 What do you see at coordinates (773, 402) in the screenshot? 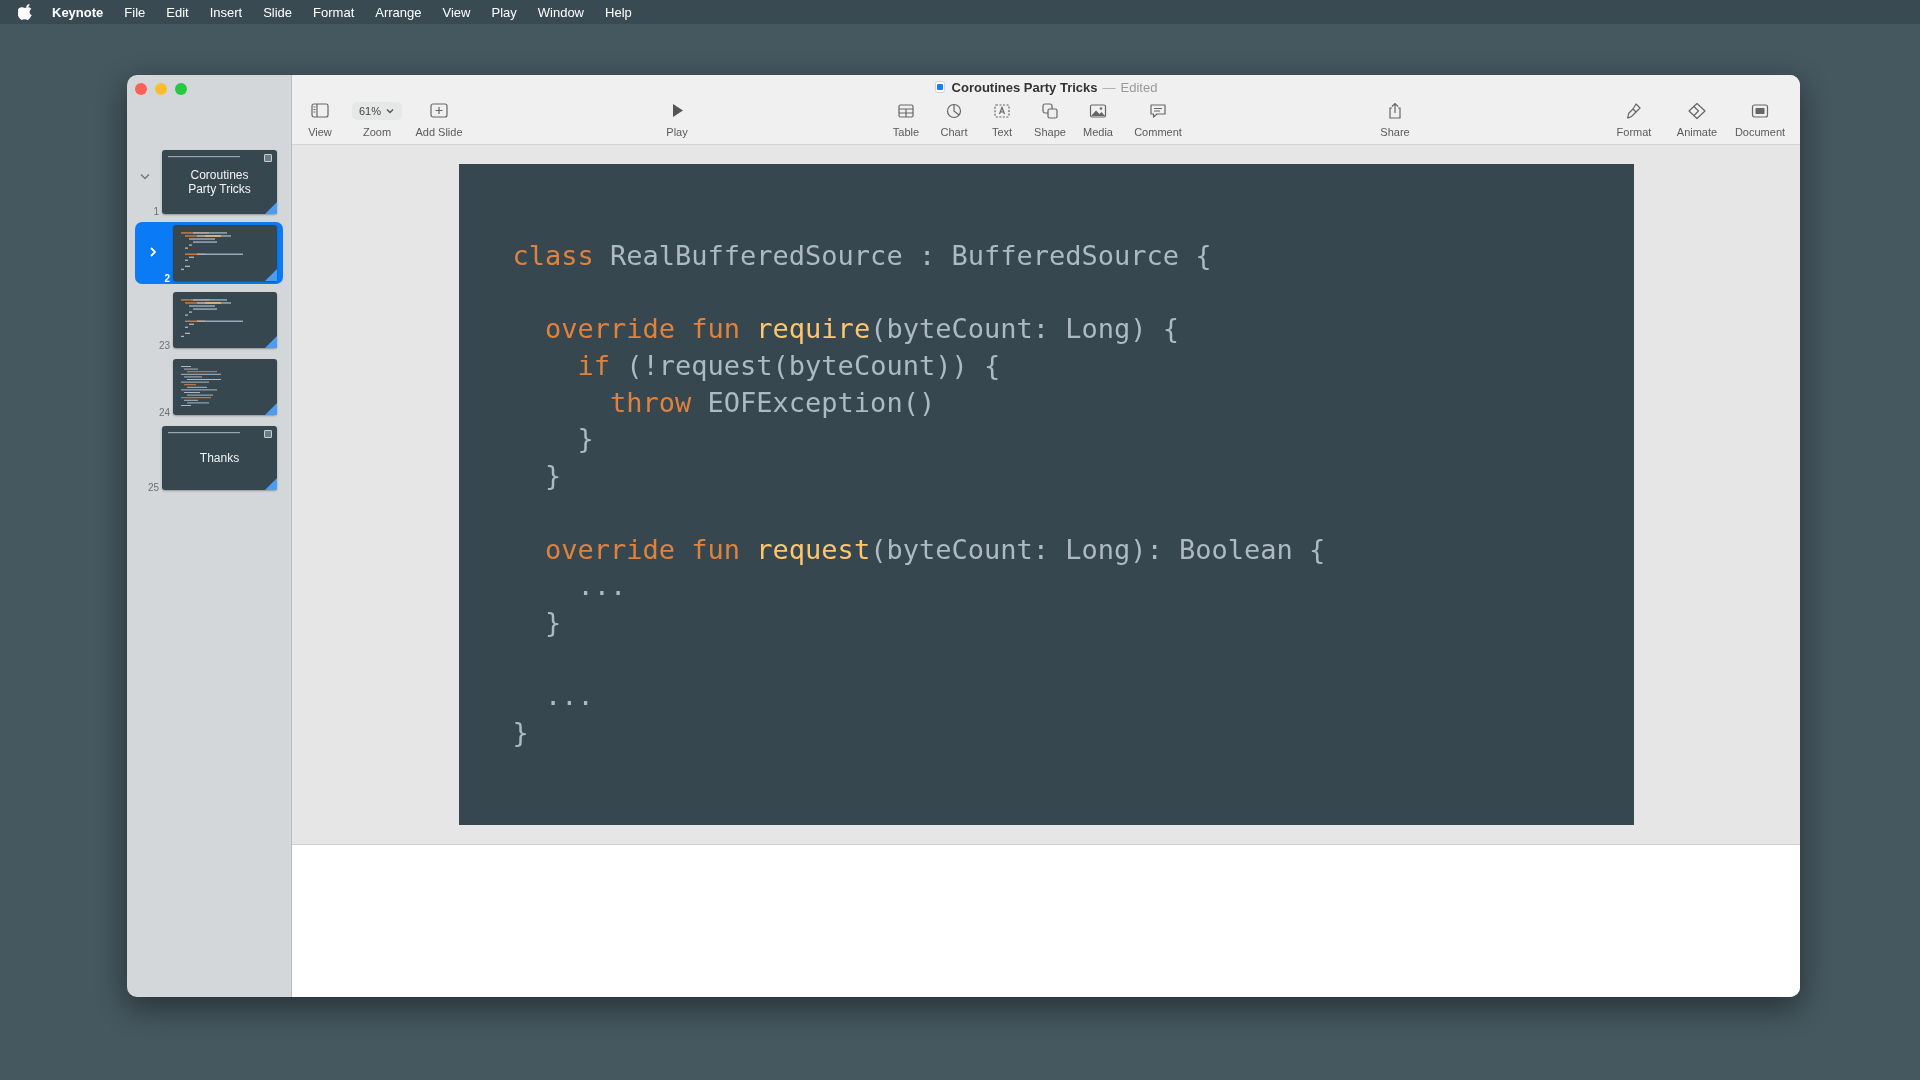
I see `code-line: throw EOFException()` at bounding box center [773, 402].